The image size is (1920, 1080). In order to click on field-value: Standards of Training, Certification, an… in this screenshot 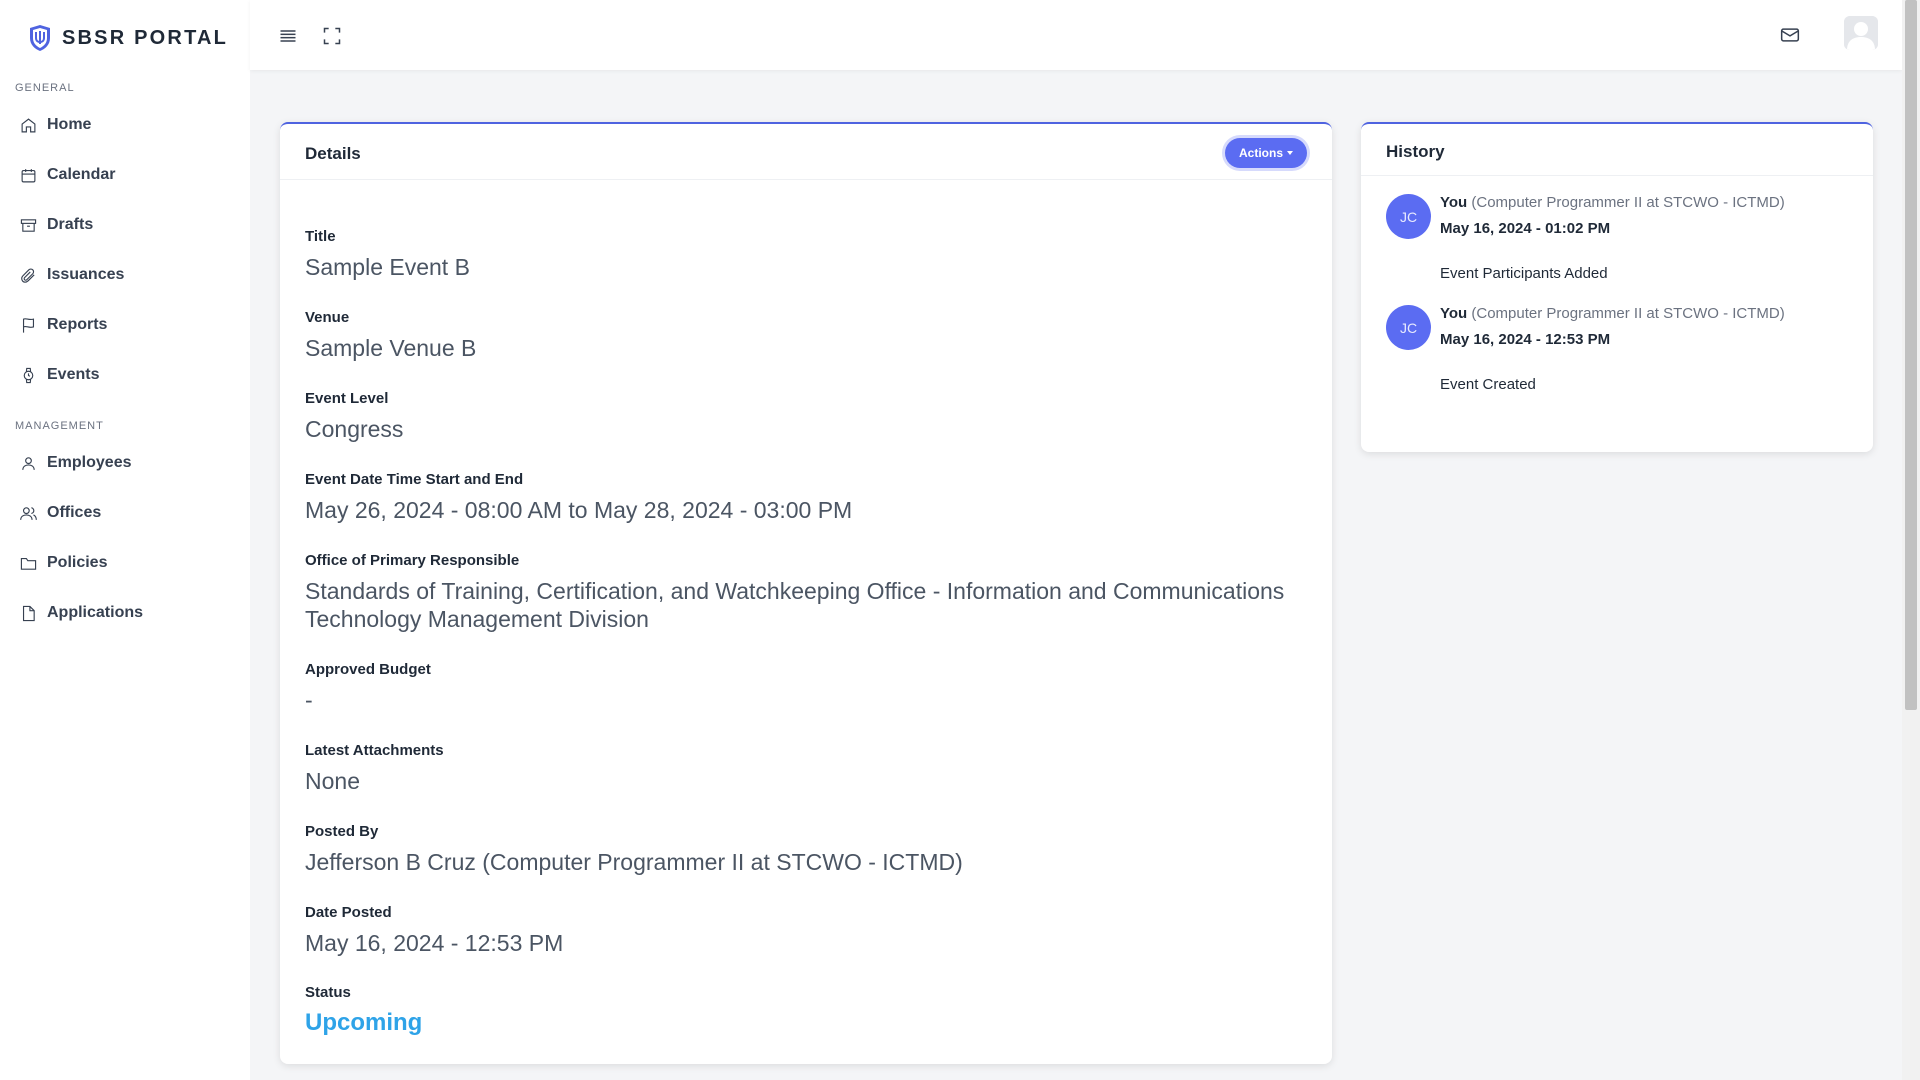, I will do `click(795, 605)`.